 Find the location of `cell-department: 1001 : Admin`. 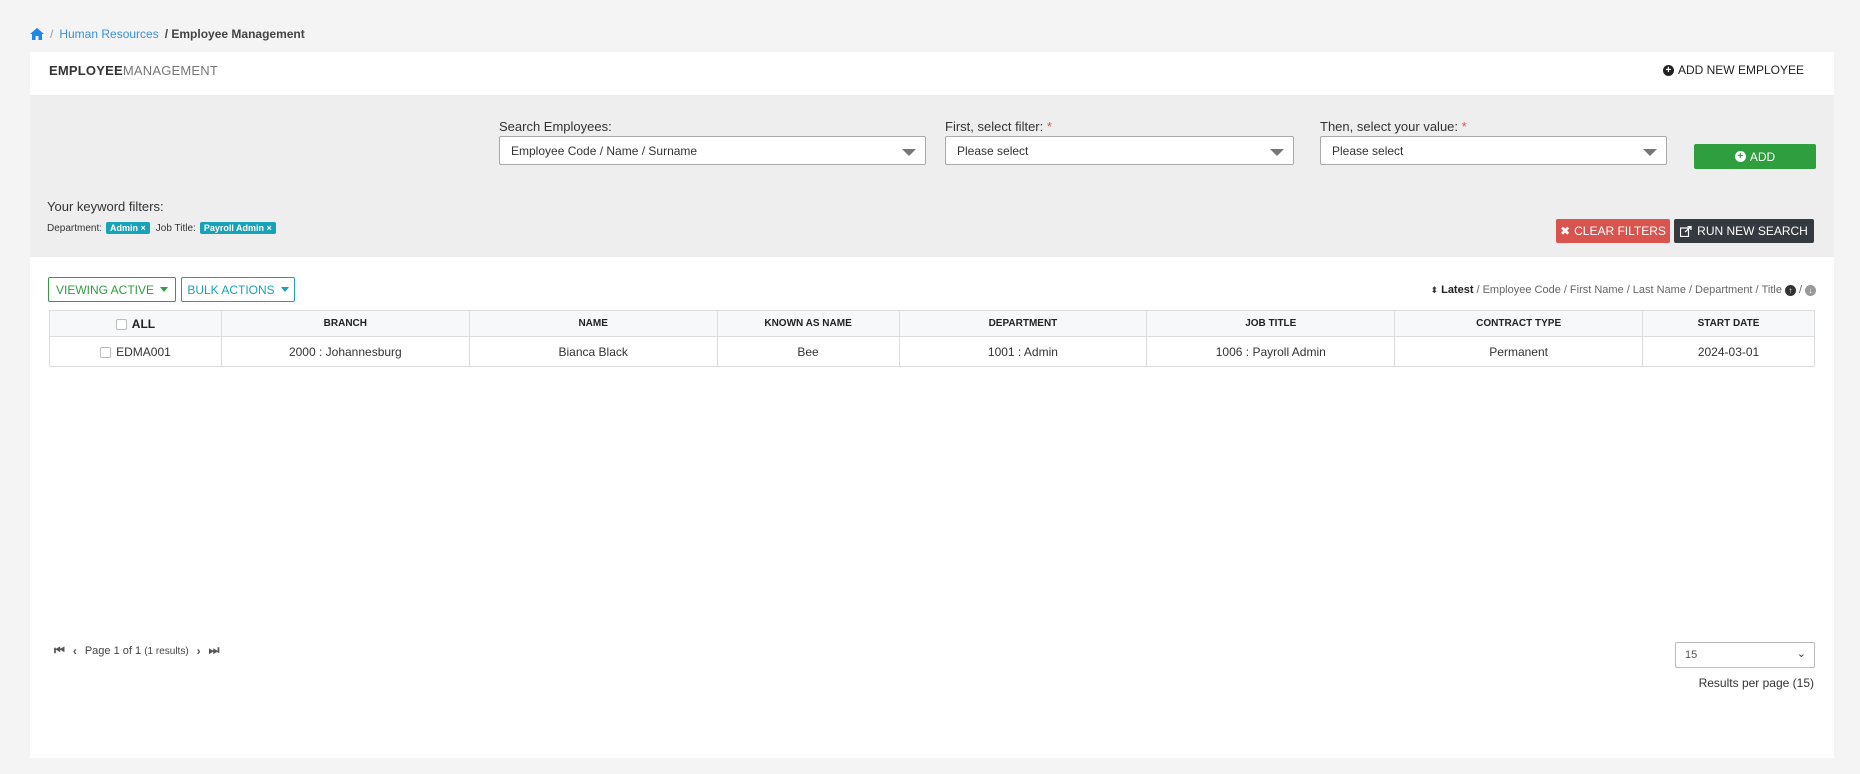

cell-department: 1001 : Admin is located at coordinates (1023, 351).